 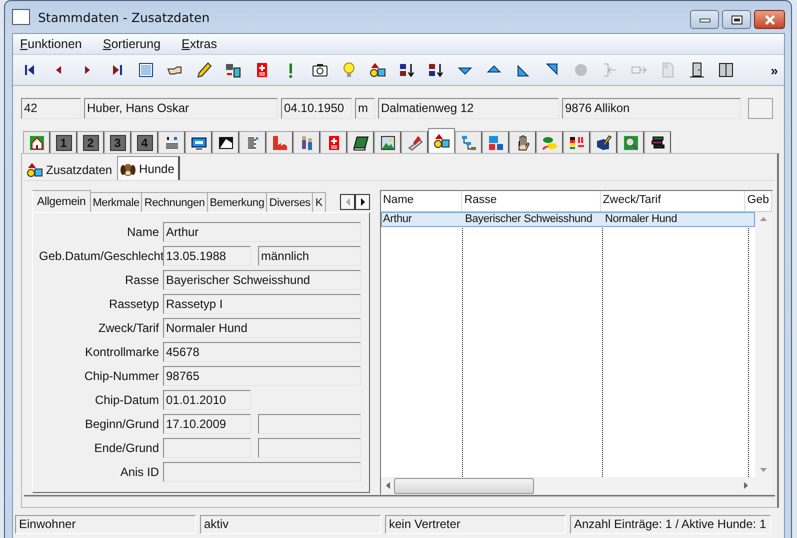 I want to click on scroll-left-button, so click(x=347, y=202).